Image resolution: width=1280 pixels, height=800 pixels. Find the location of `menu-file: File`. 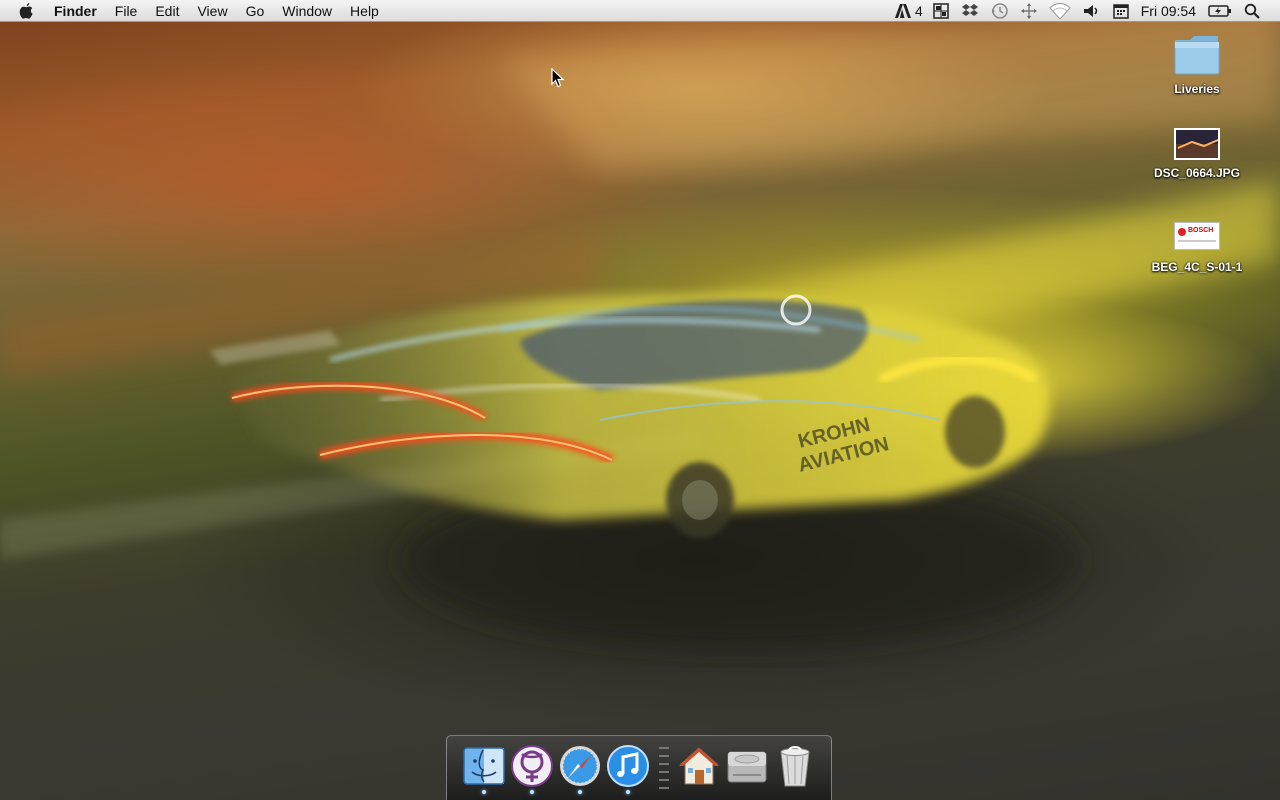

menu-file: File is located at coordinates (126, 11).